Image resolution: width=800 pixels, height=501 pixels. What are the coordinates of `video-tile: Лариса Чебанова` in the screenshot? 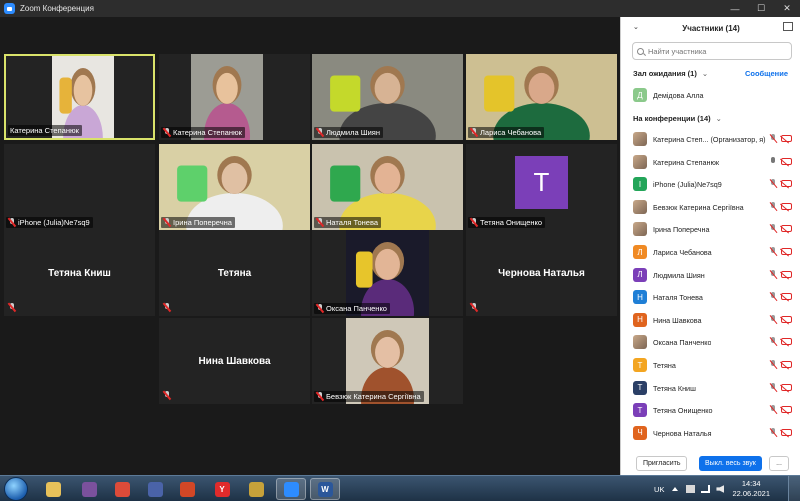 It's located at (541, 97).